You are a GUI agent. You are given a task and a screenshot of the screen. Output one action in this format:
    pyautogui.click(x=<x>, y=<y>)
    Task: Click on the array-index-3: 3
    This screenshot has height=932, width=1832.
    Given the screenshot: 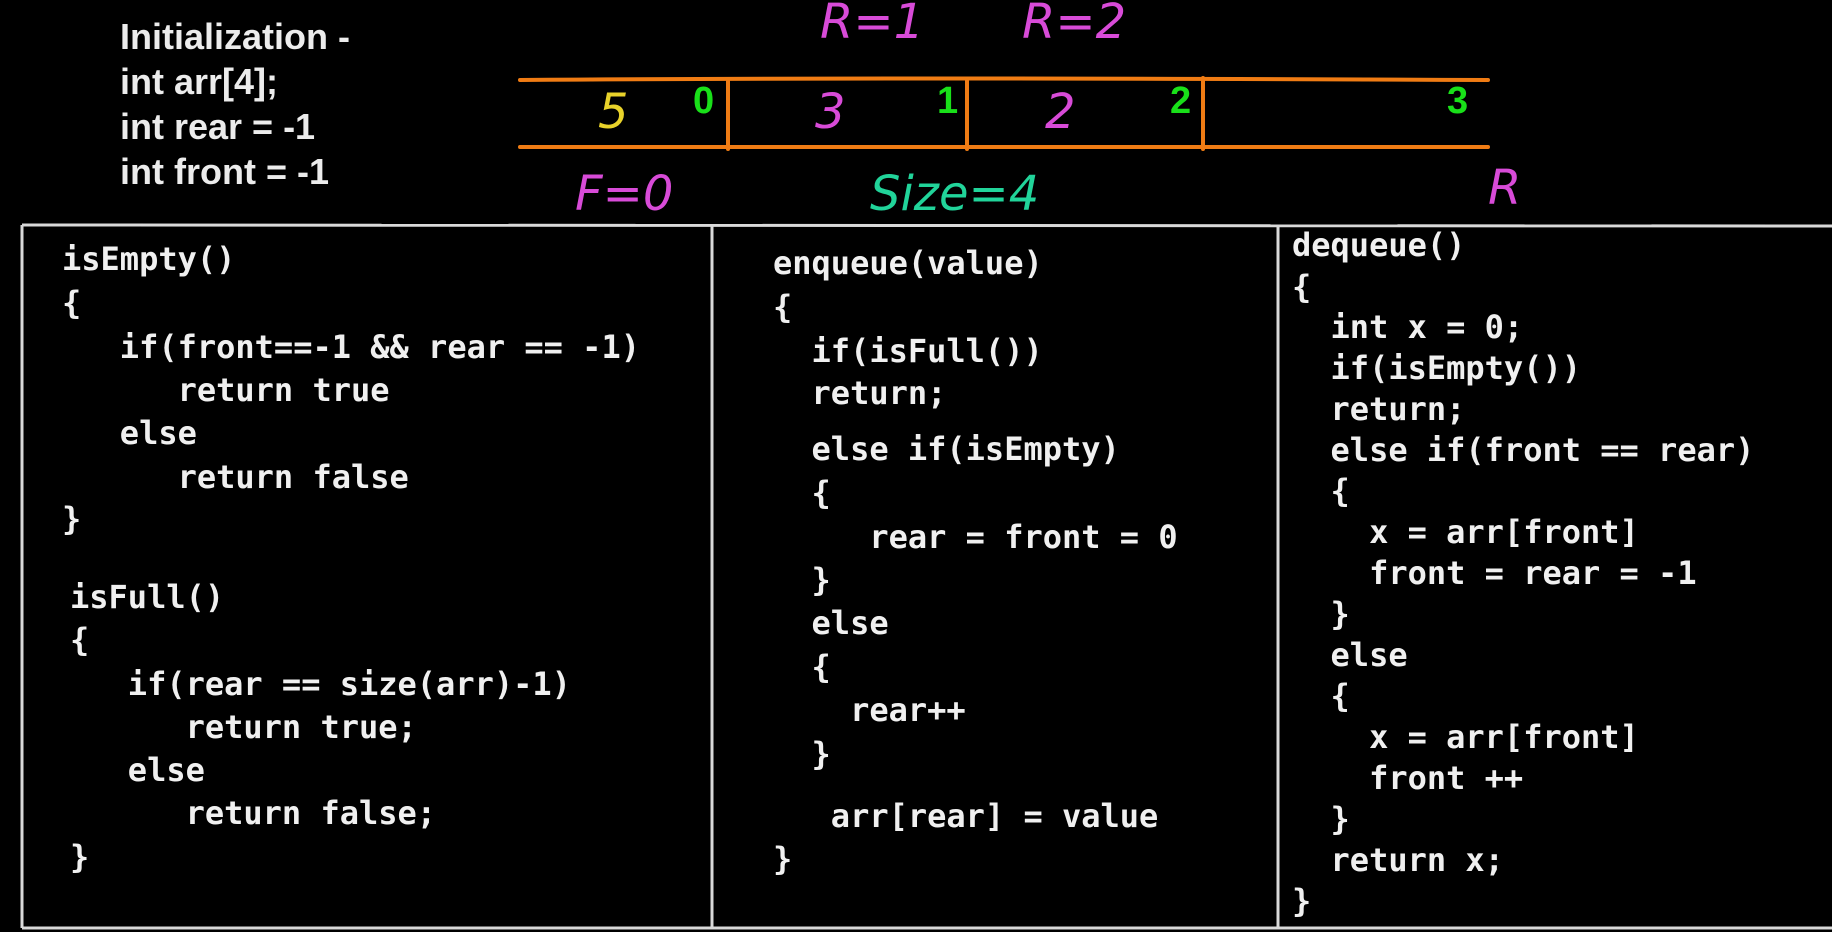 What is the action you would take?
    pyautogui.click(x=1458, y=101)
    